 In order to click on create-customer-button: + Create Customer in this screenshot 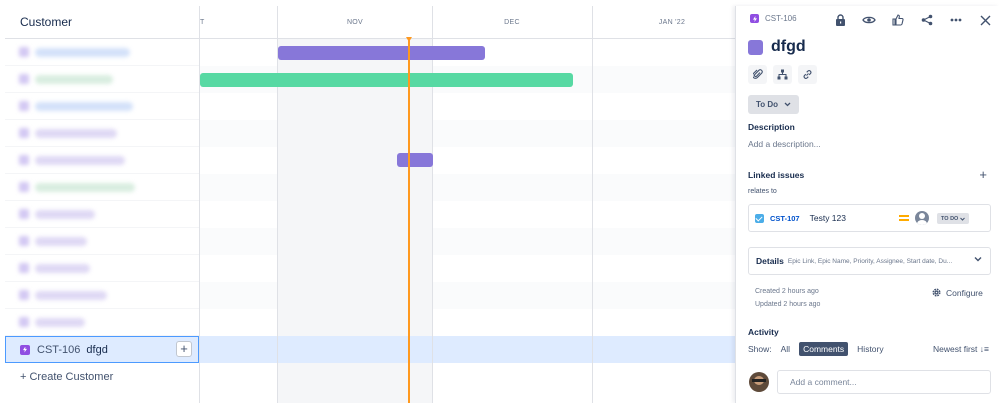, I will do `click(102, 376)`.